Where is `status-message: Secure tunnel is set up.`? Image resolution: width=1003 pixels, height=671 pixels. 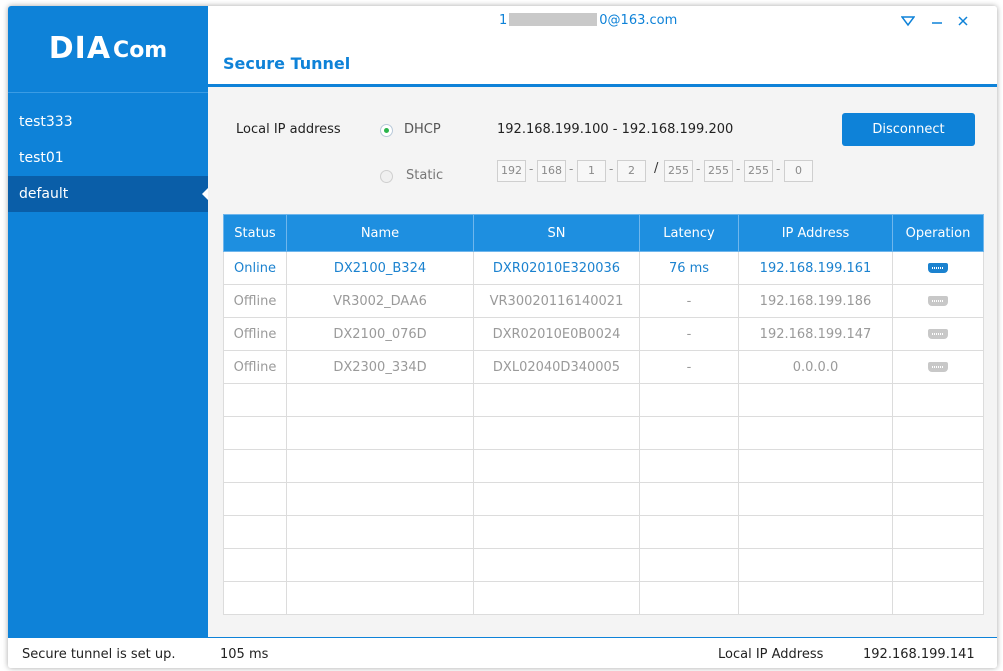 status-message: Secure tunnel is set up. is located at coordinates (99, 654).